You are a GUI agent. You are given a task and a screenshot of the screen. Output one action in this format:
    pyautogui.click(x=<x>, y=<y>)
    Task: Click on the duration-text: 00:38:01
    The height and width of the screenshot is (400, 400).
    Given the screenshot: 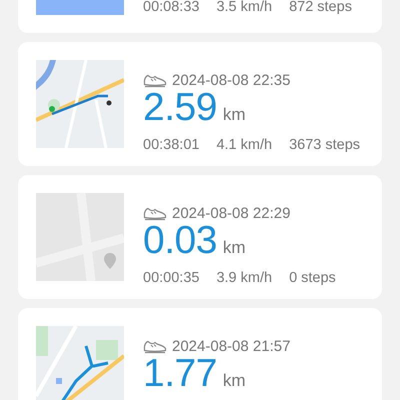 What is the action you would take?
    pyautogui.click(x=171, y=145)
    